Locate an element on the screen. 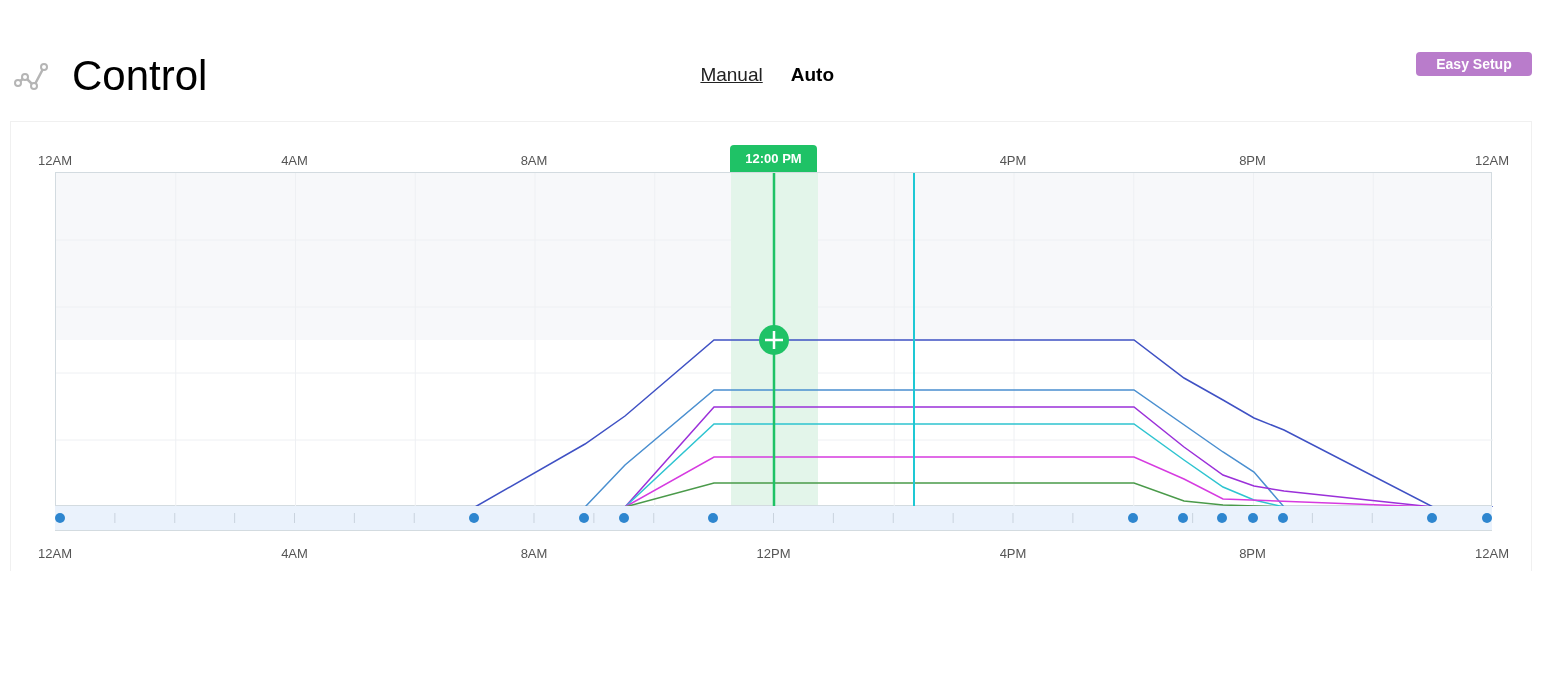 Image resolution: width=1549 pixels, height=674 pixels. line-chart-icon is located at coordinates (31, 75).